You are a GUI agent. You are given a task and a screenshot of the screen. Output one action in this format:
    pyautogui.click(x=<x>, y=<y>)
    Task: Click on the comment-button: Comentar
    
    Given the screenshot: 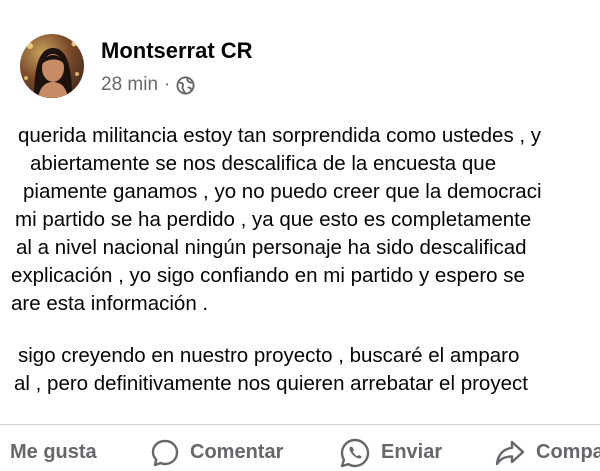 What is the action you would take?
    pyautogui.click(x=216, y=452)
    